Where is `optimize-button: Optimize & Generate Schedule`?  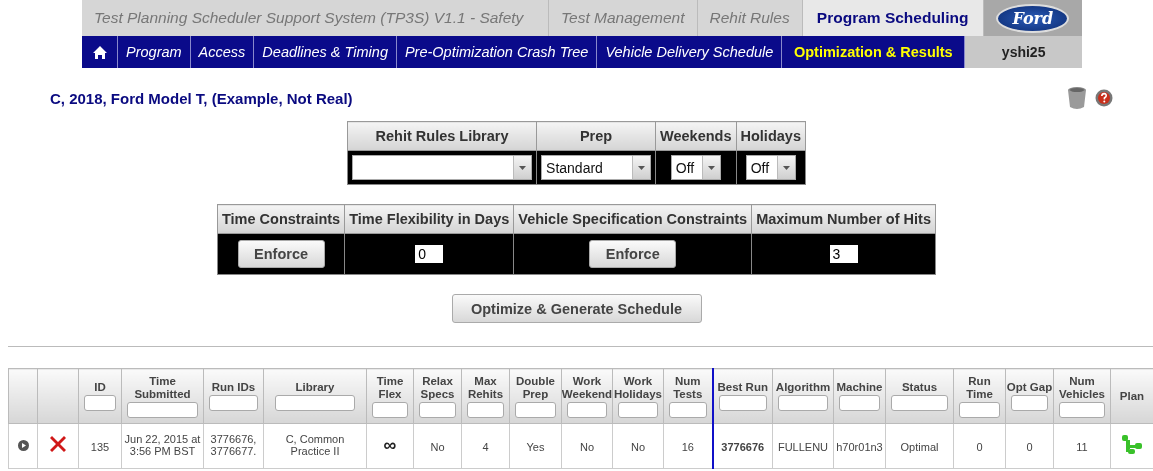
optimize-button: Optimize & Generate Schedule is located at coordinates (576, 308).